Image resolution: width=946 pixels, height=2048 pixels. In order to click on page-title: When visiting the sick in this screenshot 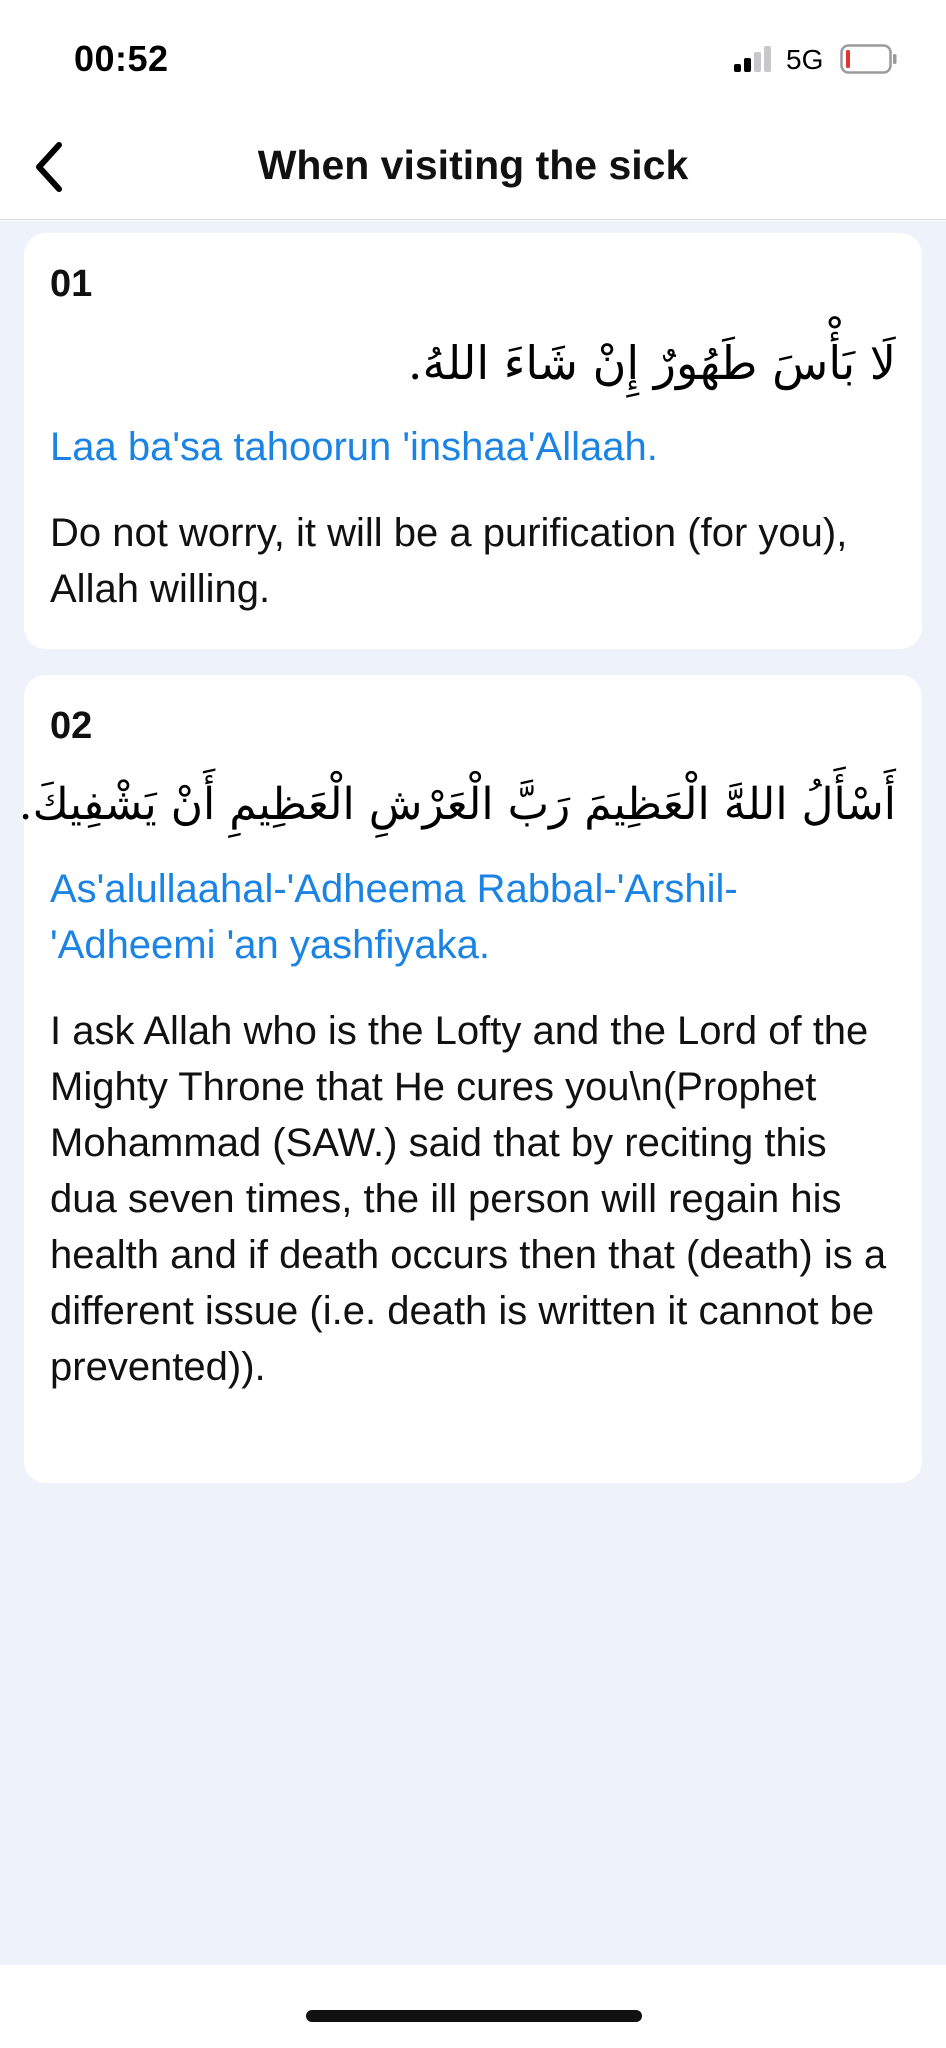, I will do `click(473, 165)`.